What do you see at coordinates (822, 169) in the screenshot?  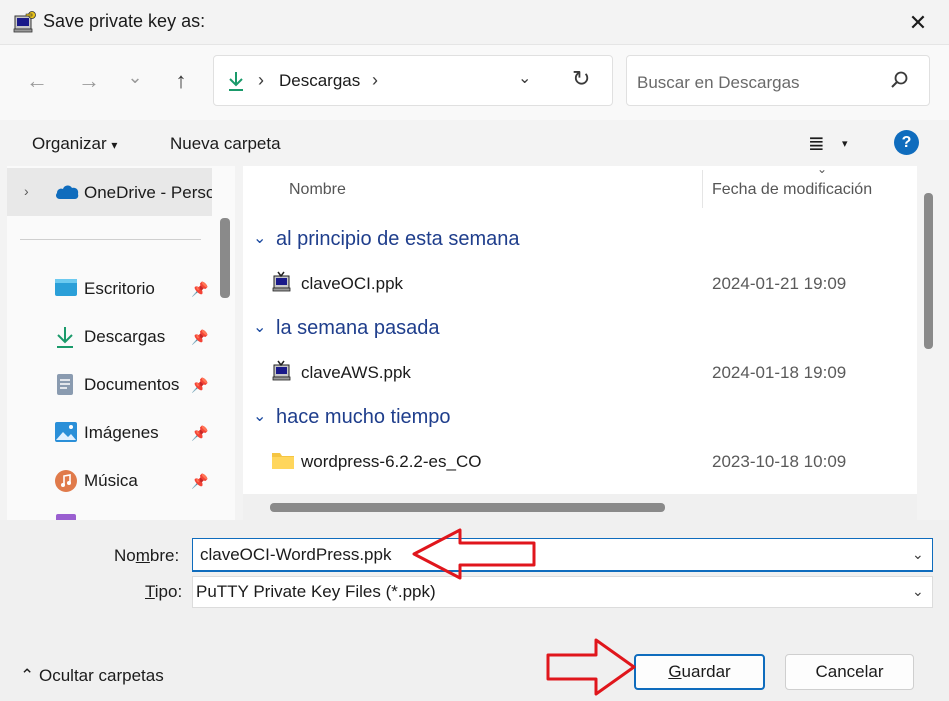 I see `sort-chevron-icon: ⌄` at bounding box center [822, 169].